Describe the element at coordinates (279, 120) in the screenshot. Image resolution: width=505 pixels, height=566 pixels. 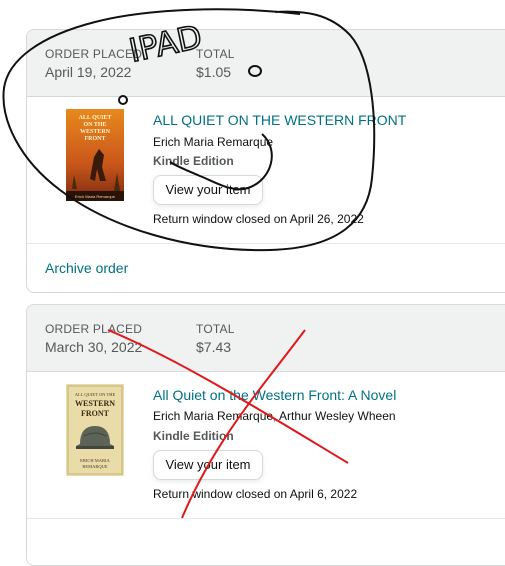
I see `item-title-link: ALL QUIET ON THE WESTERN FRONT` at that location.